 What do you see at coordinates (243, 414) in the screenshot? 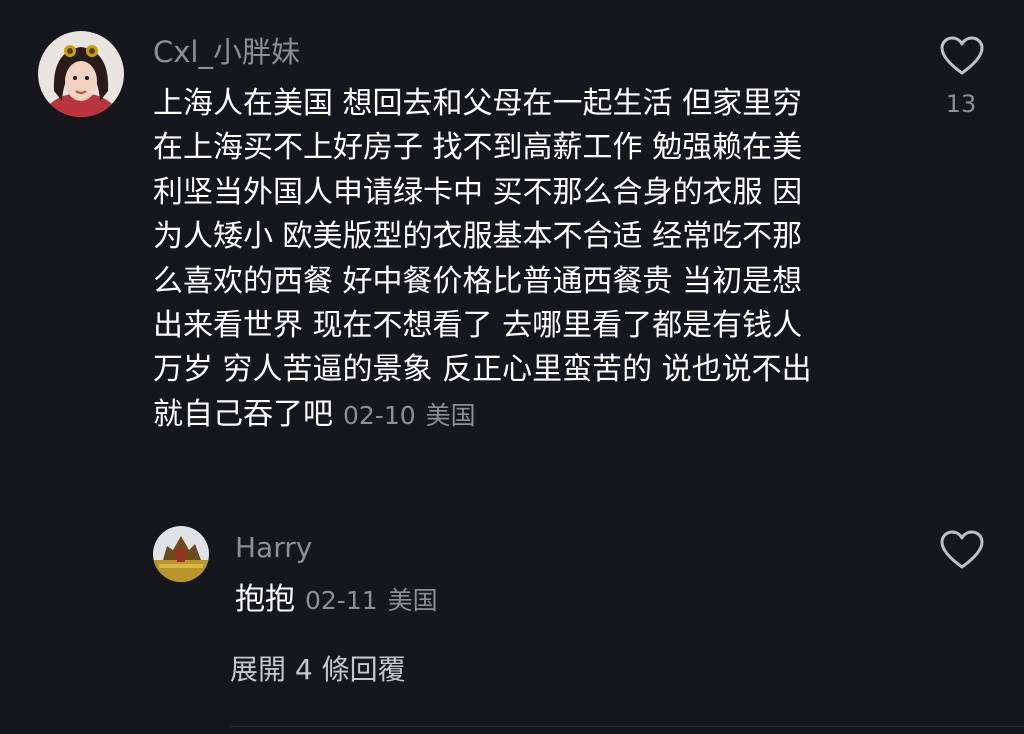
I see `comment-line-text: 就自己吞了吧` at bounding box center [243, 414].